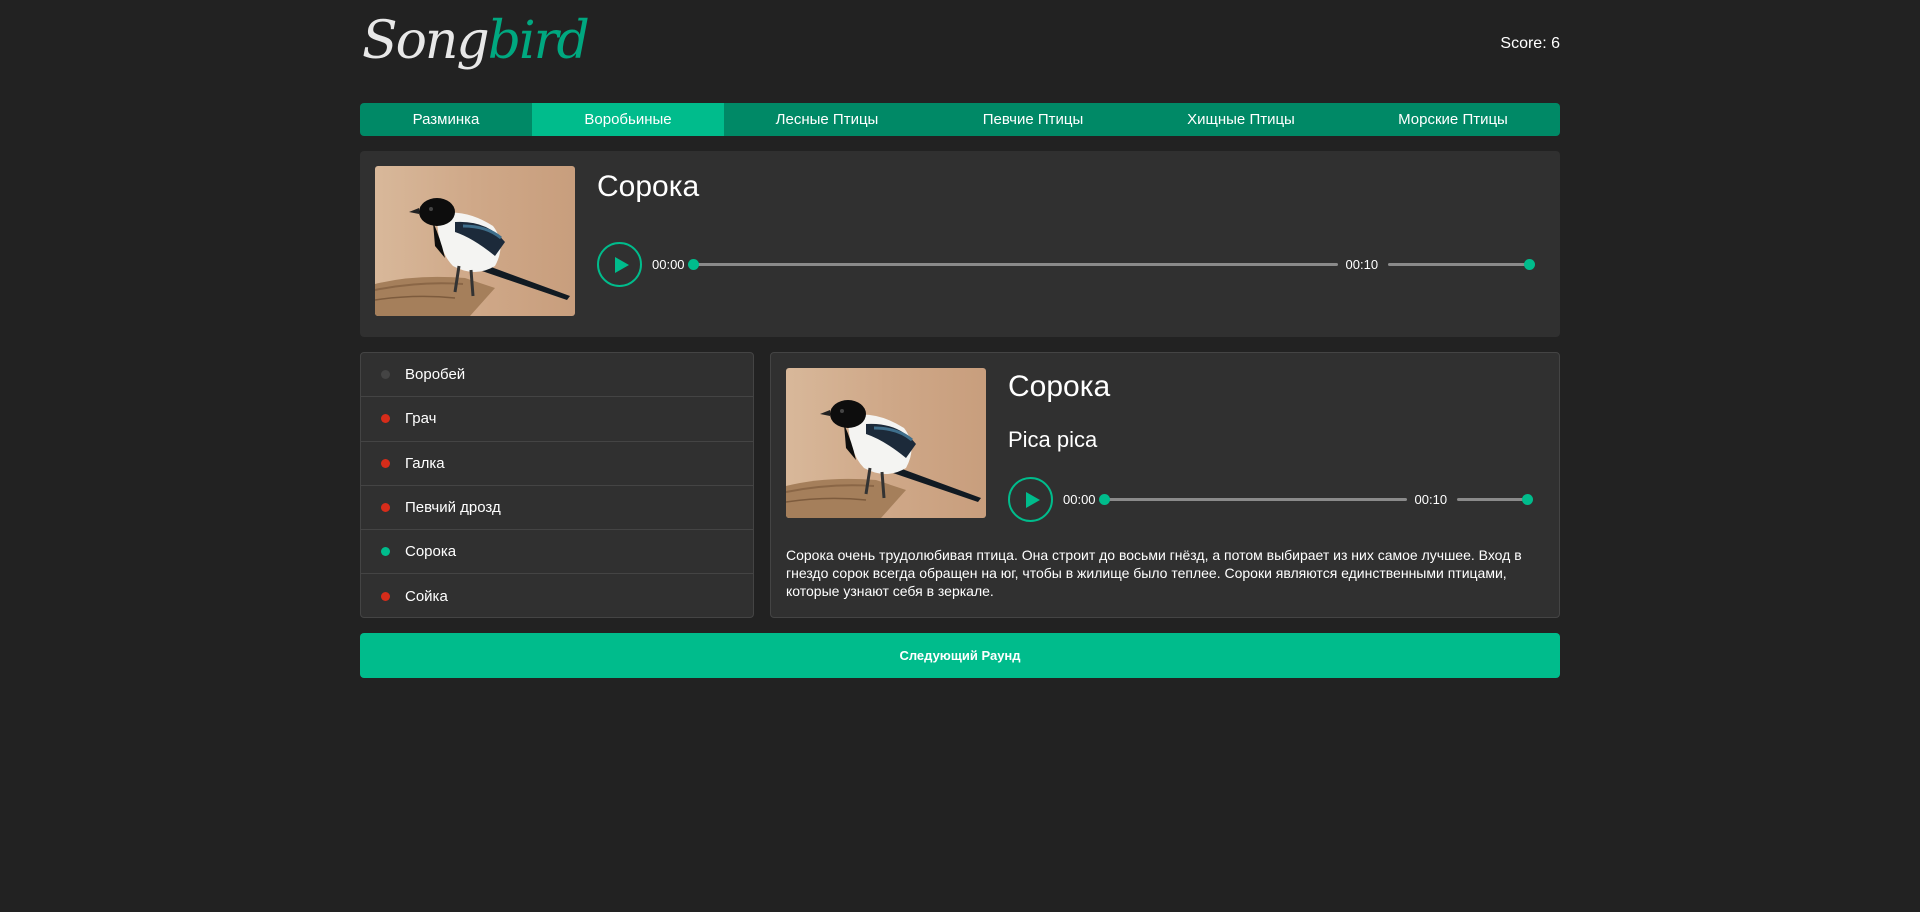 Image resolution: width=1920 pixels, height=912 pixels. I want to click on details-audio-player: 00:00 00:10, so click(1271, 499).